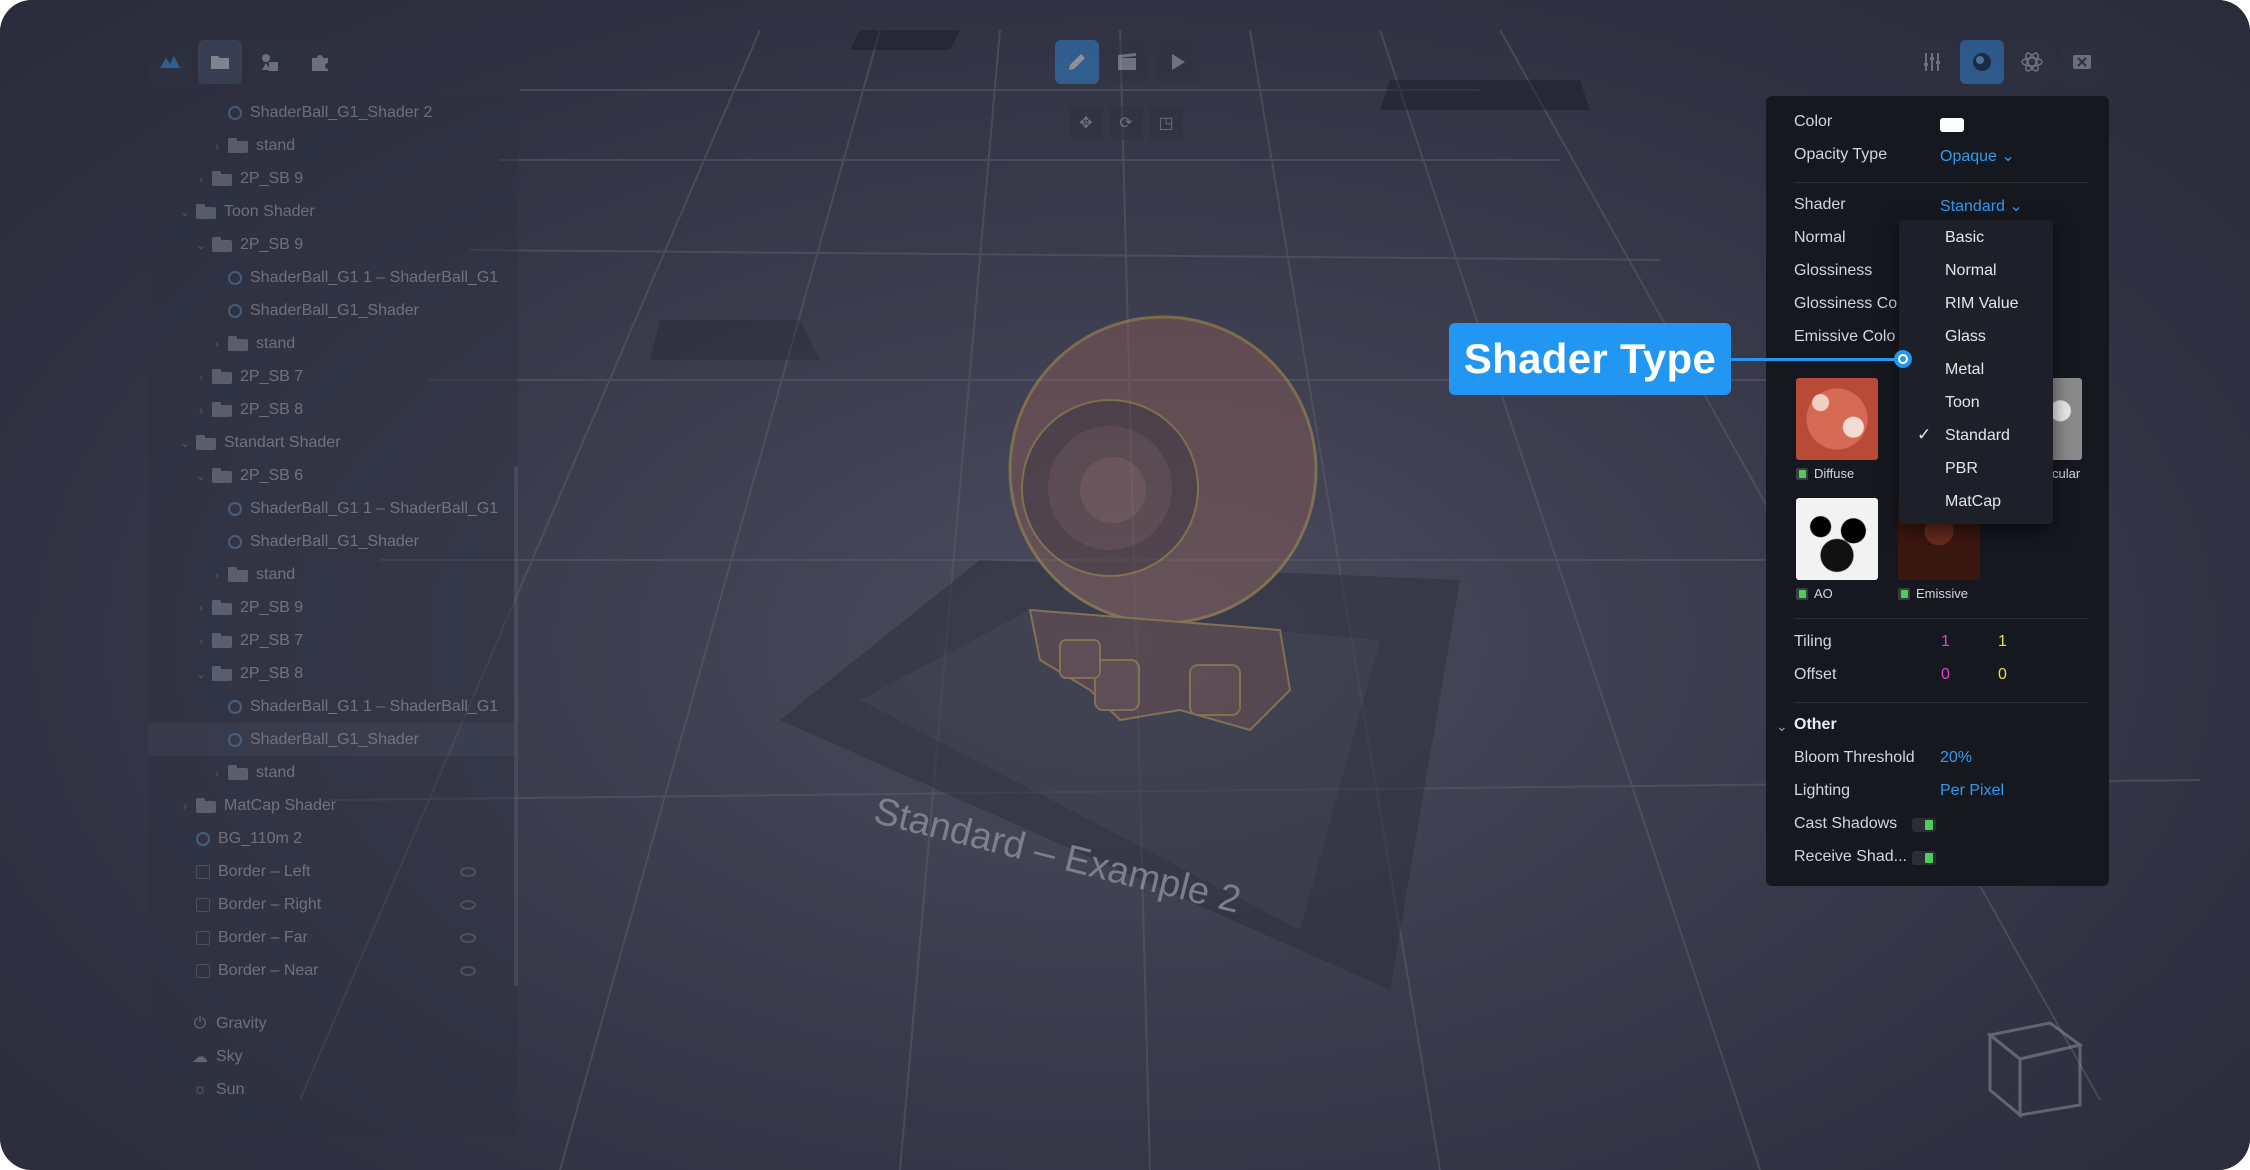 The image size is (2250, 1170). What do you see at coordinates (1981, 206) in the screenshot?
I see `shader-select: Standard ⌄` at bounding box center [1981, 206].